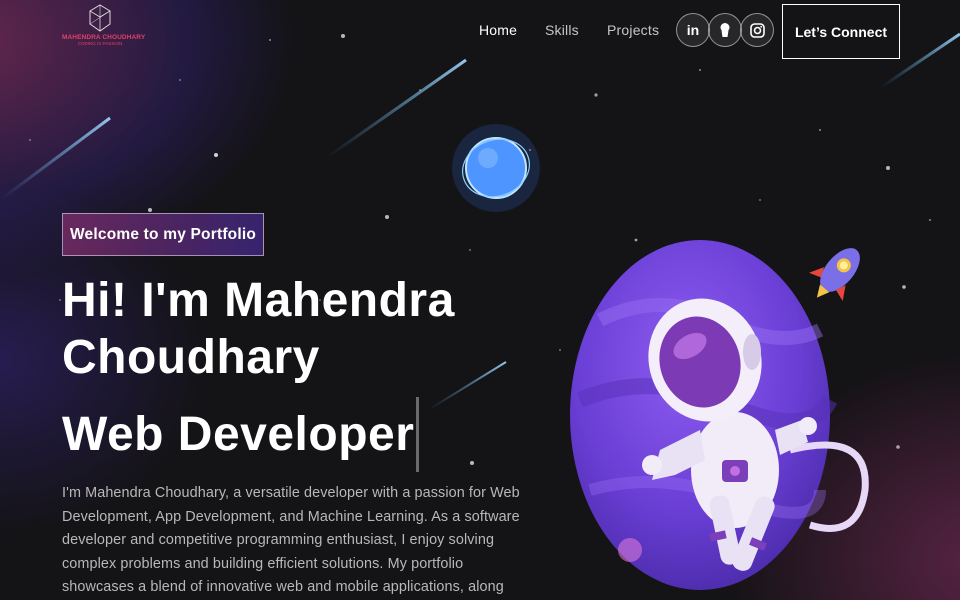 The height and width of the screenshot is (600, 960). I want to click on instagram-button, so click(757, 30).